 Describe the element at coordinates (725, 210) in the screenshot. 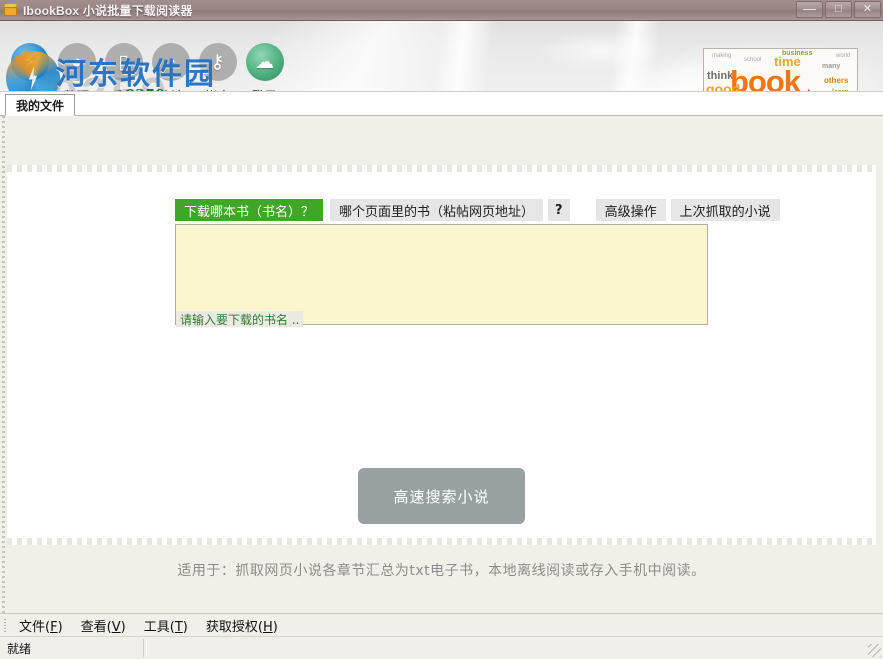

I see `last-grabbed-novel-button: 上次抓取的小说` at that location.